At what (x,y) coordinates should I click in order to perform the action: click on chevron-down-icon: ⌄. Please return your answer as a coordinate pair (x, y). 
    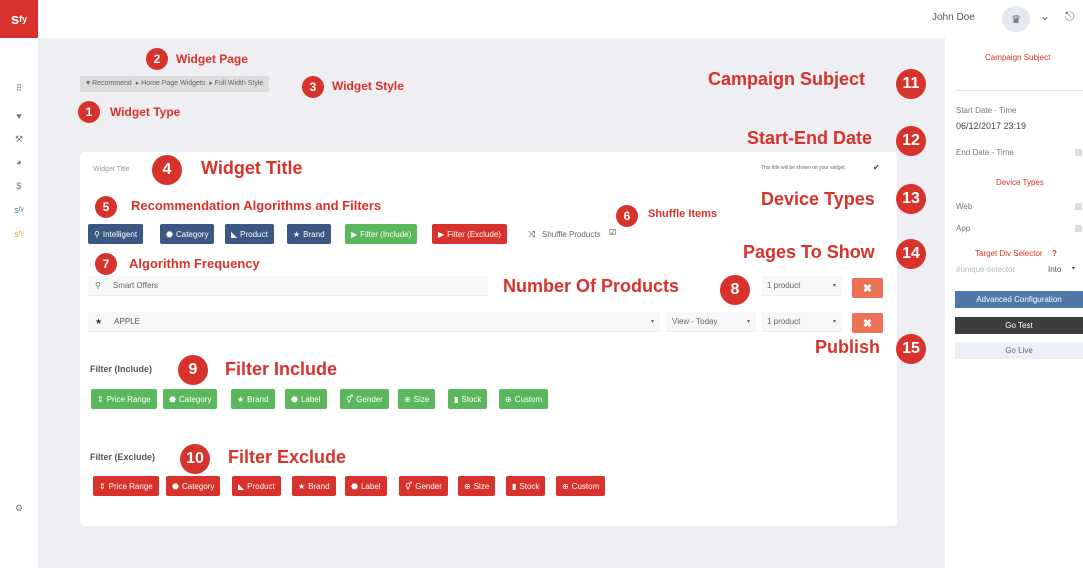
    Looking at the image, I should click on (1045, 16).